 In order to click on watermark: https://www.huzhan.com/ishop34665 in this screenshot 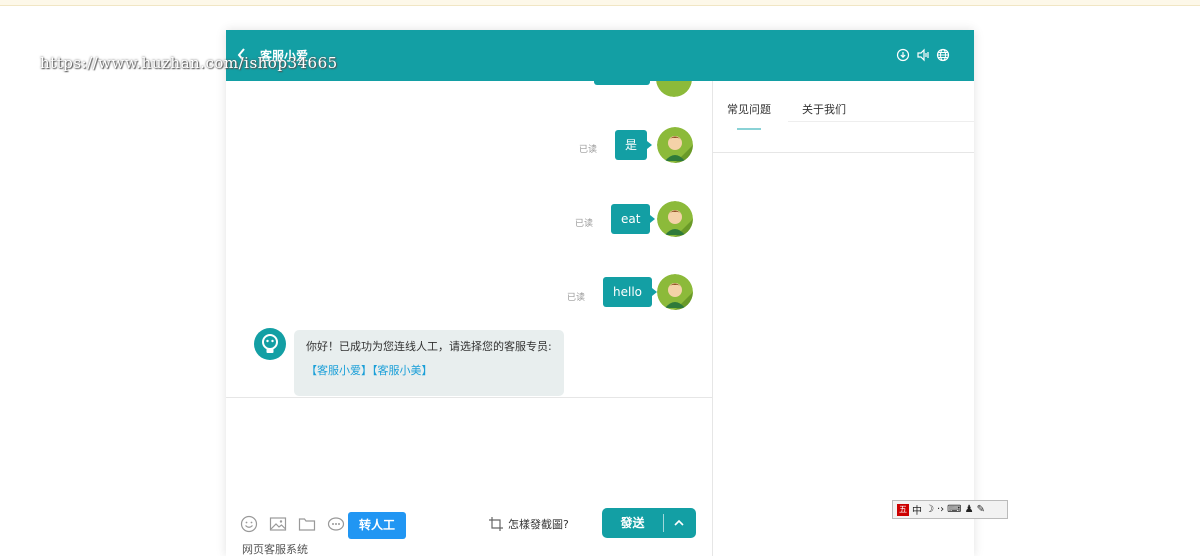, I will do `click(189, 63)`.